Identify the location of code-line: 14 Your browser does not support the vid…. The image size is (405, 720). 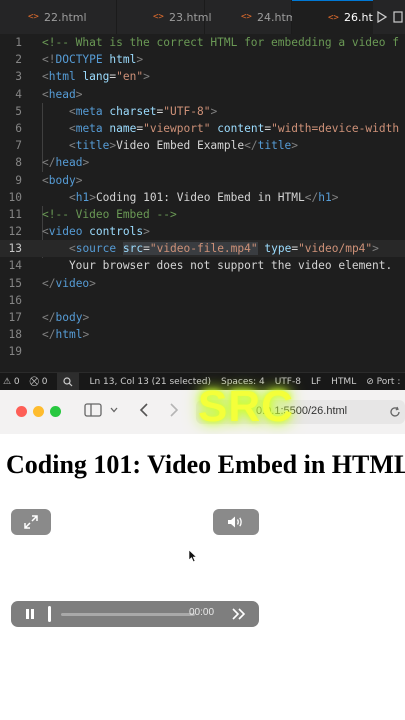
(202, 265).